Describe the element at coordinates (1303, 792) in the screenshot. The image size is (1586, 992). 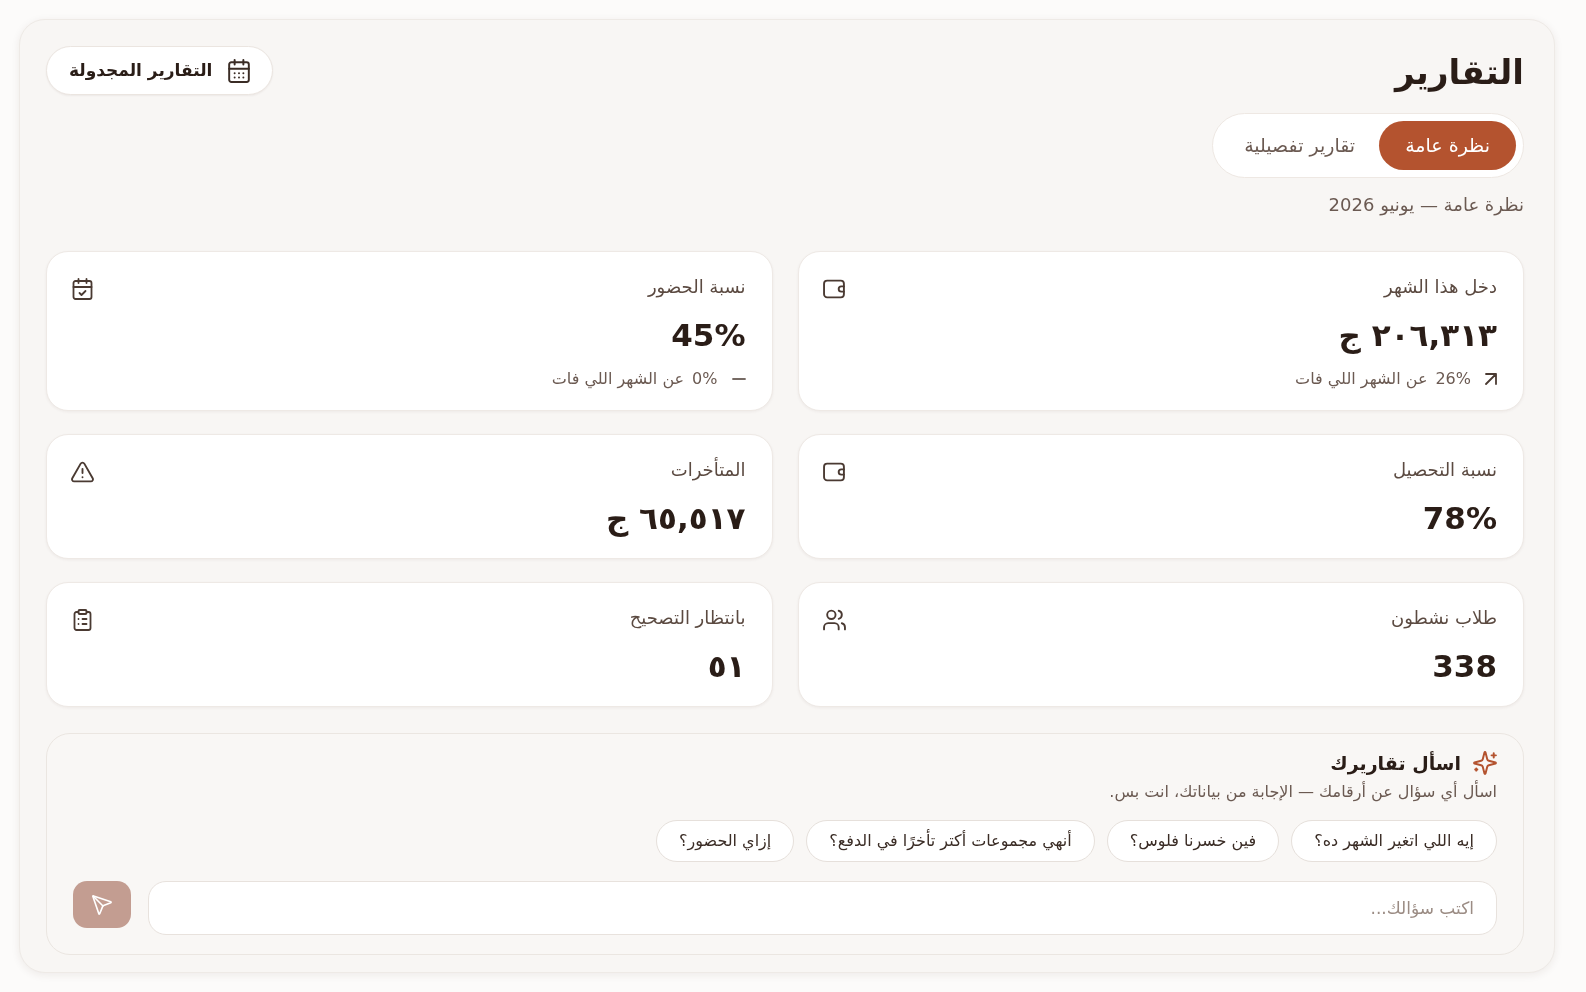
I see `ask-description: اسأل أي سؤال عن أرقامك — الإجابة من بياناتك، انت بس.` at that location.